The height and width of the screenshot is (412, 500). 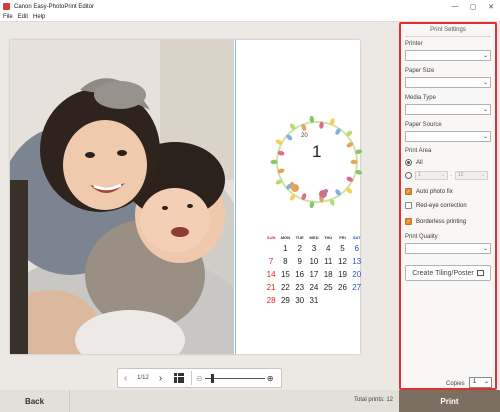 I want to click on calendar-day: 17, so click(x=314, y=274).